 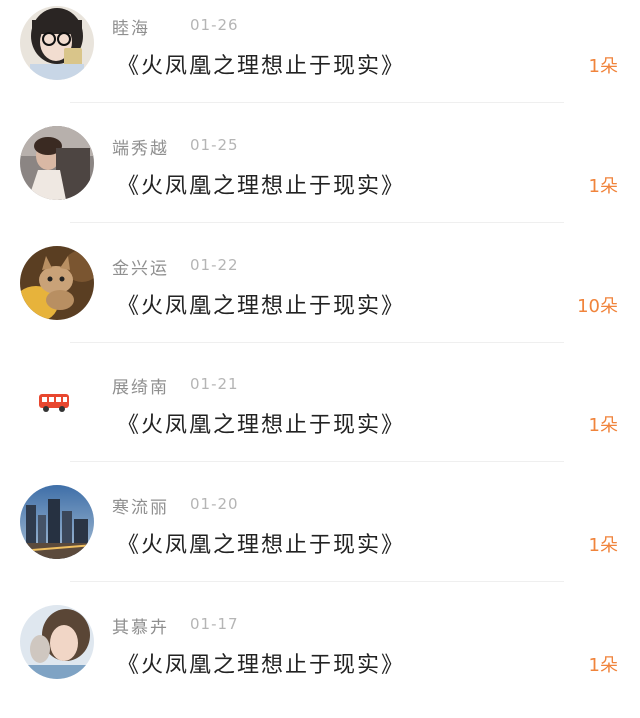 What do you see at coordinates (131, 29) in the screenshot?
I see `user-name: 睦海` at bounding box center [131, 29].